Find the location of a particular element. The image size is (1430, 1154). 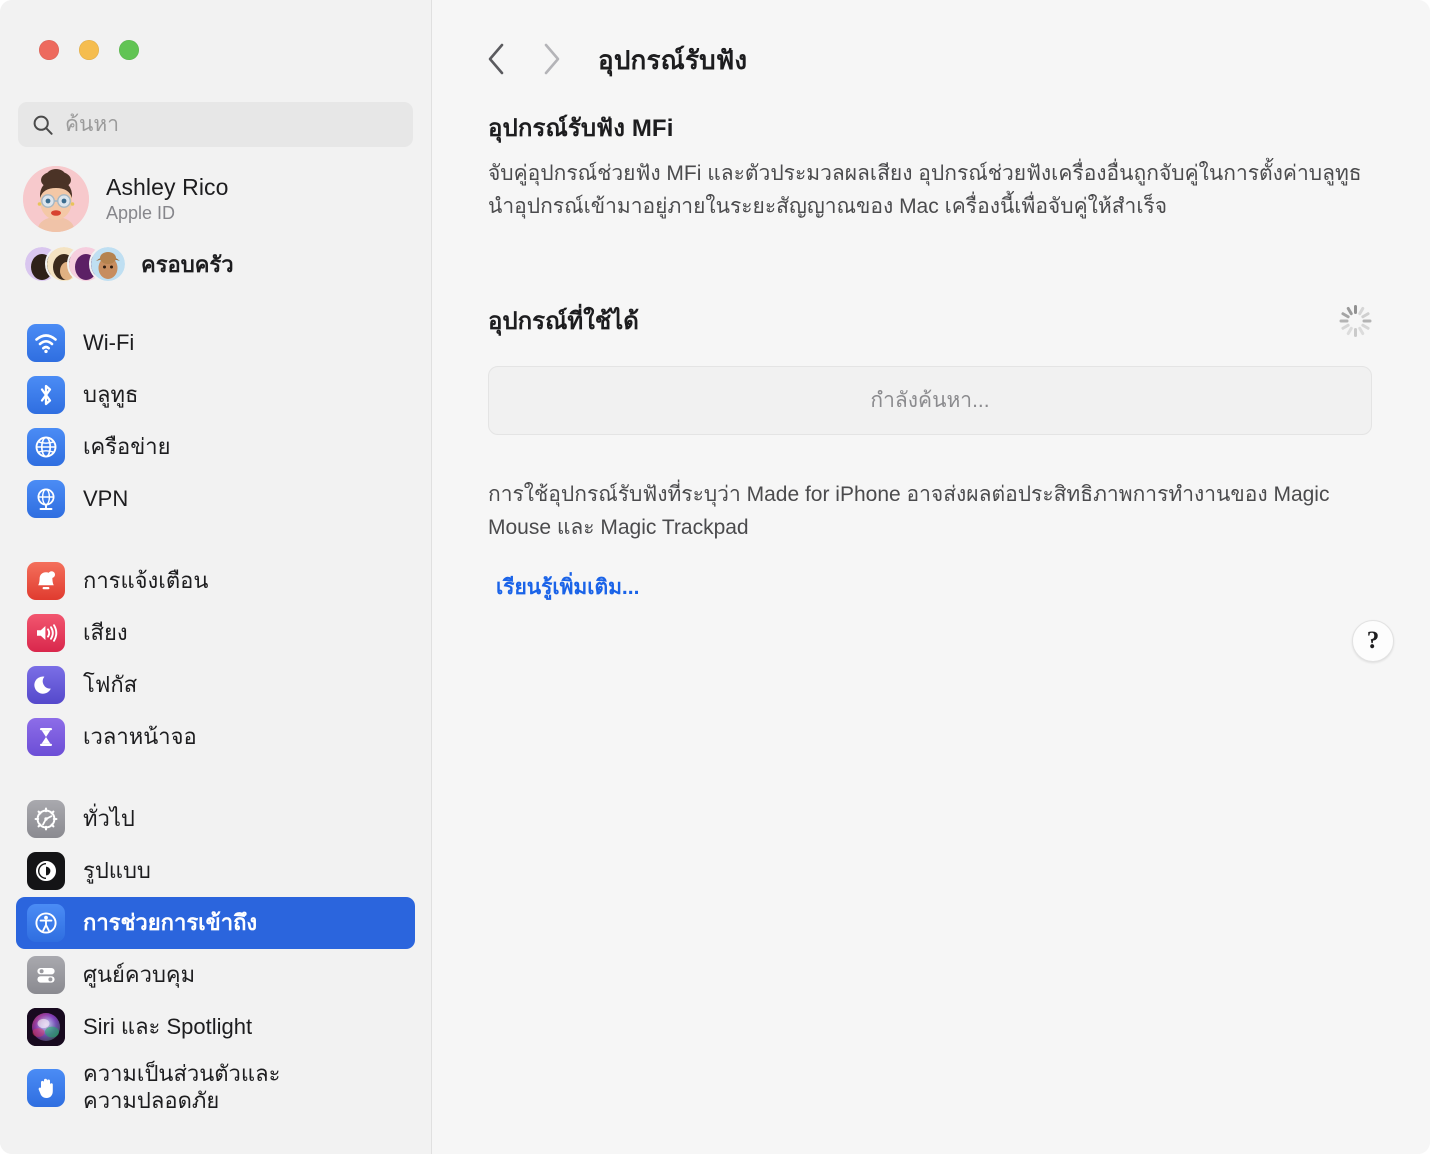

mfi-section-title: อุปกรณ์รับฟัง MFi is located at coordinates (581, 128).